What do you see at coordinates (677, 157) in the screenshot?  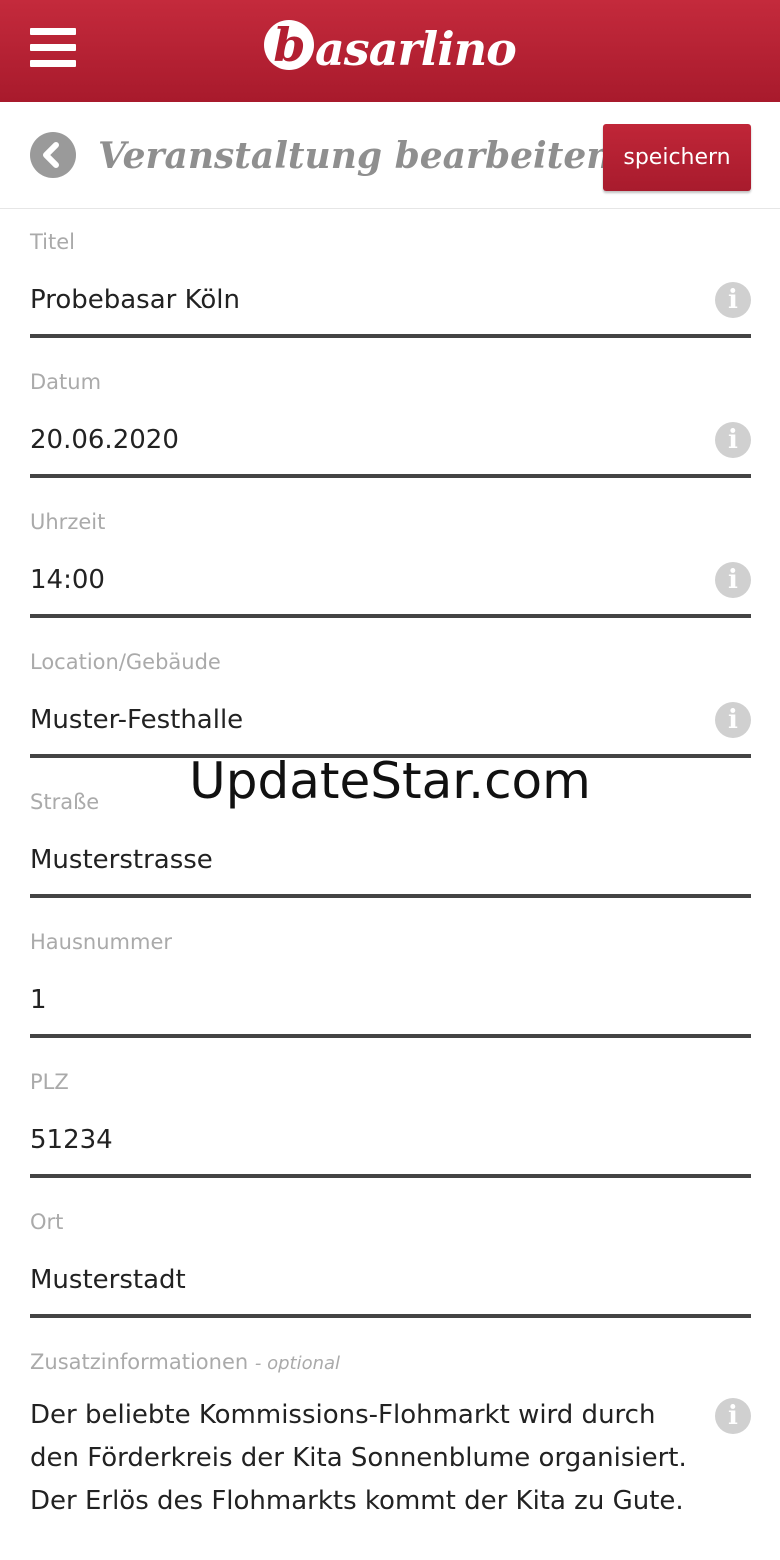 I see `save-button: speichern` at bounding box center [677, 157].